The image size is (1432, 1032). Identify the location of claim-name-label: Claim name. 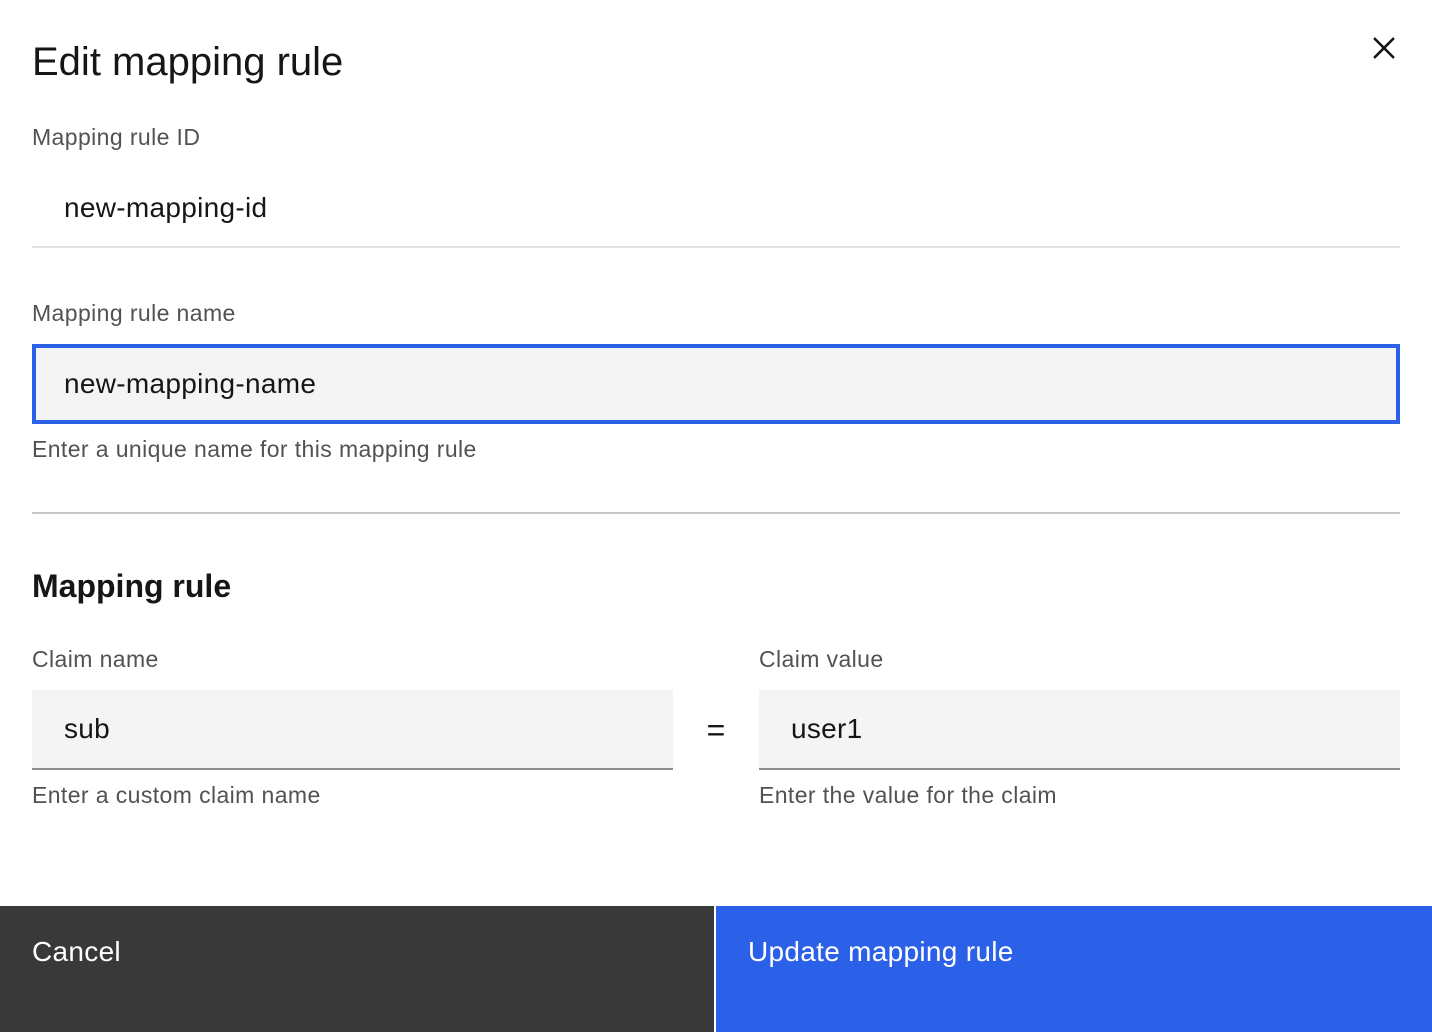
(95, 659).